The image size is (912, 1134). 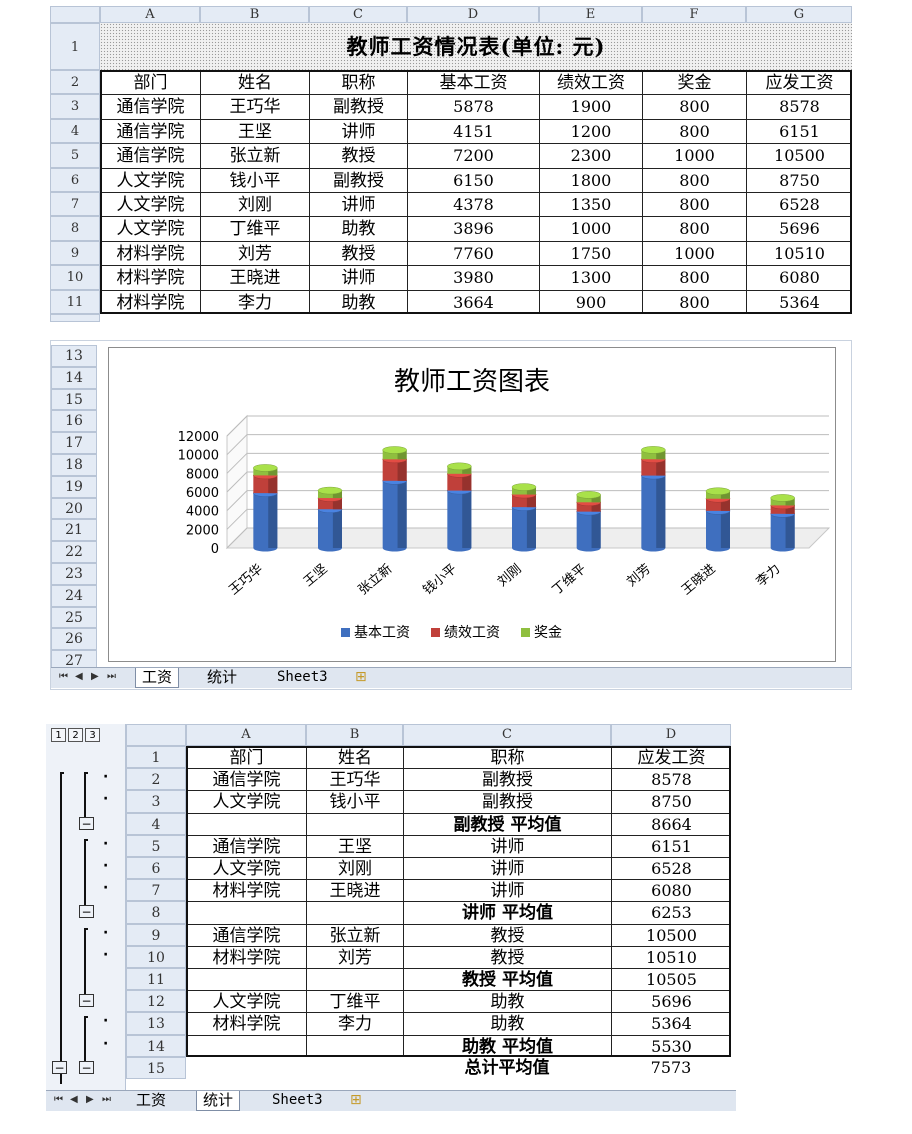 I want to click on row-header: 19, so click(x=74, y=486).